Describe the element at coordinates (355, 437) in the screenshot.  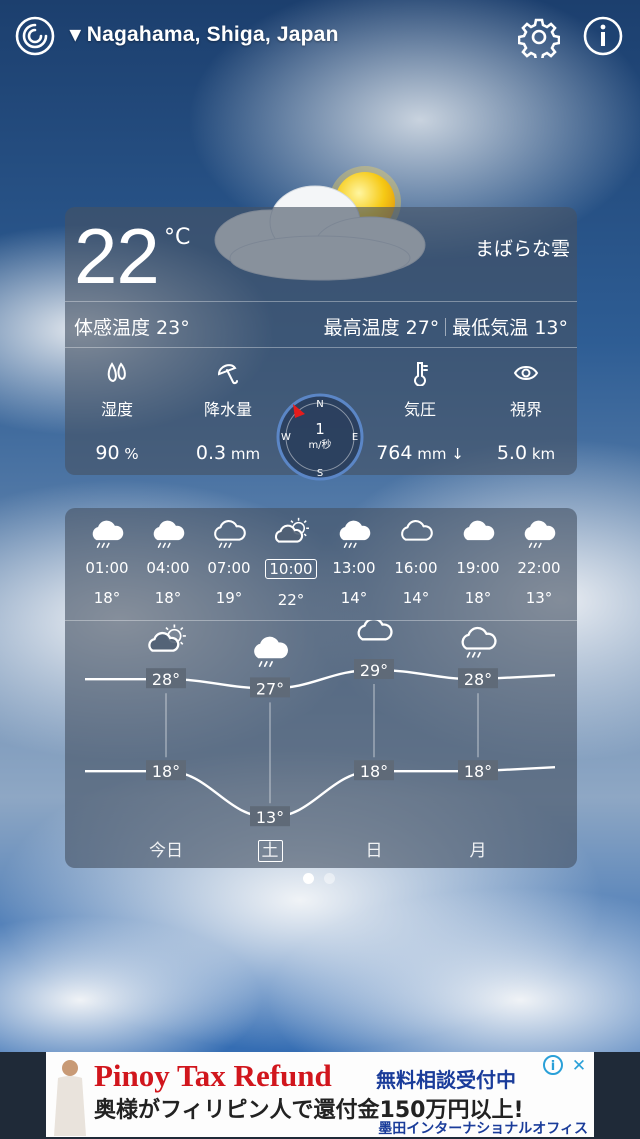
I see `compass-east: E` at that location.